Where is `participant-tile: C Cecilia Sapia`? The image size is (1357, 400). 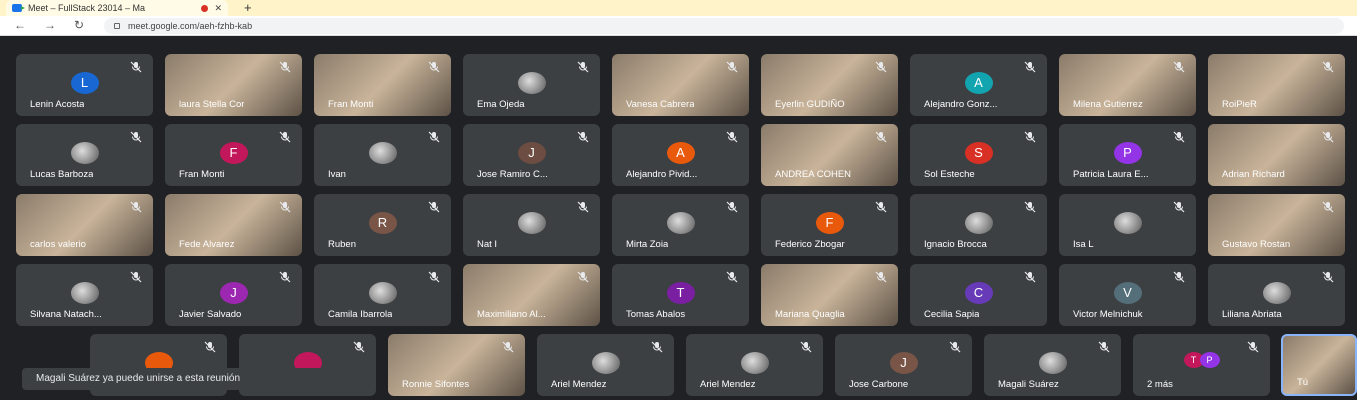
participant-tile: C Cecilia Sapia is located at coordinates (978, 295).